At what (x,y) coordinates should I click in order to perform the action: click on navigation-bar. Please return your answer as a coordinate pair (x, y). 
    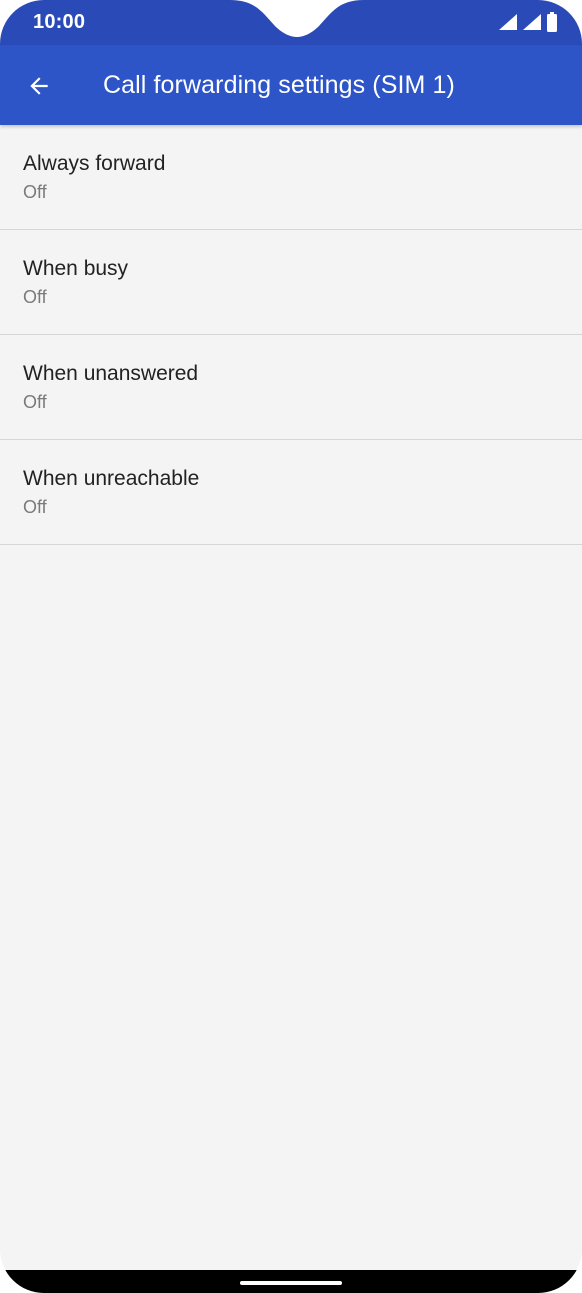
    Looking at the image, I should click on (291, 1281).